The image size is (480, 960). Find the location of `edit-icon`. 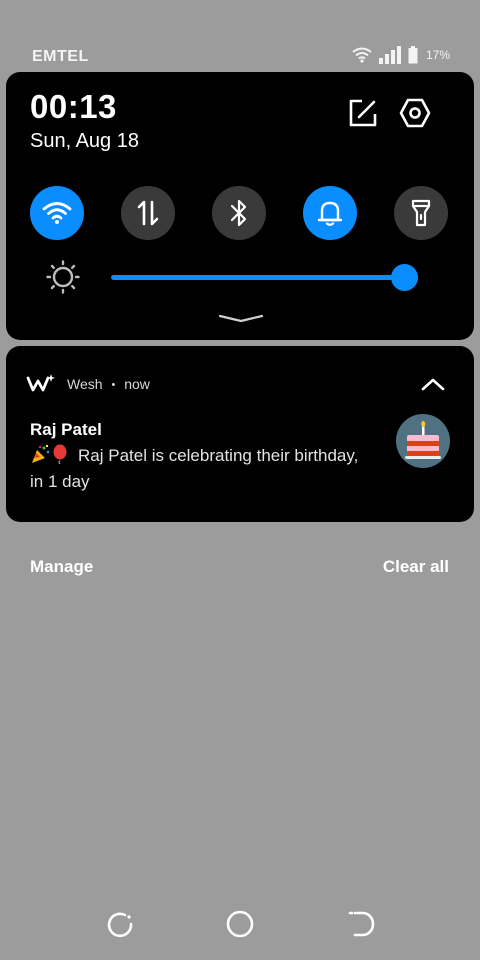

edit-icon is located at coordinates (363, 113).